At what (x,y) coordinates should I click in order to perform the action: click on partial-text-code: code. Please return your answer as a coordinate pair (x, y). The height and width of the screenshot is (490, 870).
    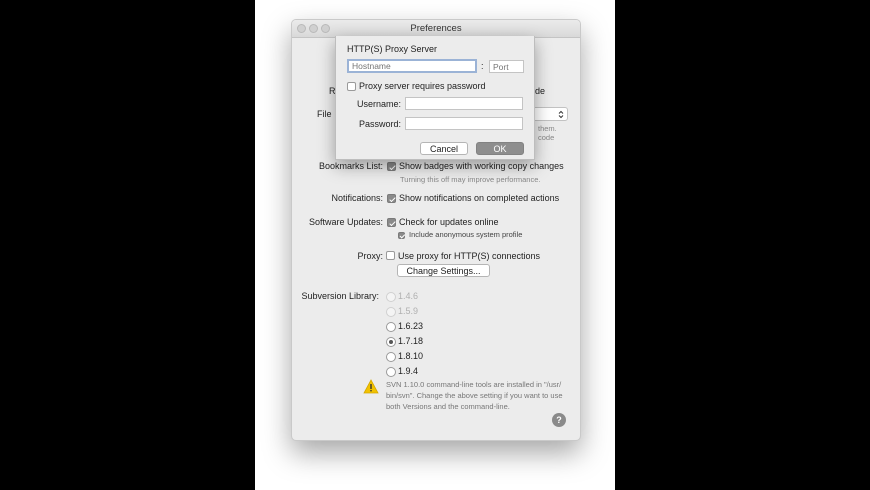
    Looking at the image, I should click on (546, 137).